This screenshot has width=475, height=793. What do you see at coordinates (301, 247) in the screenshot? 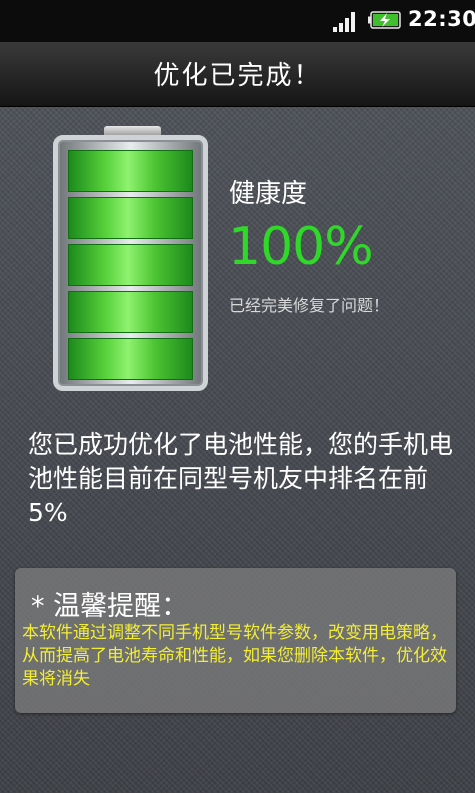
I see `health-value: 100%` at bounding box center [301, 247].